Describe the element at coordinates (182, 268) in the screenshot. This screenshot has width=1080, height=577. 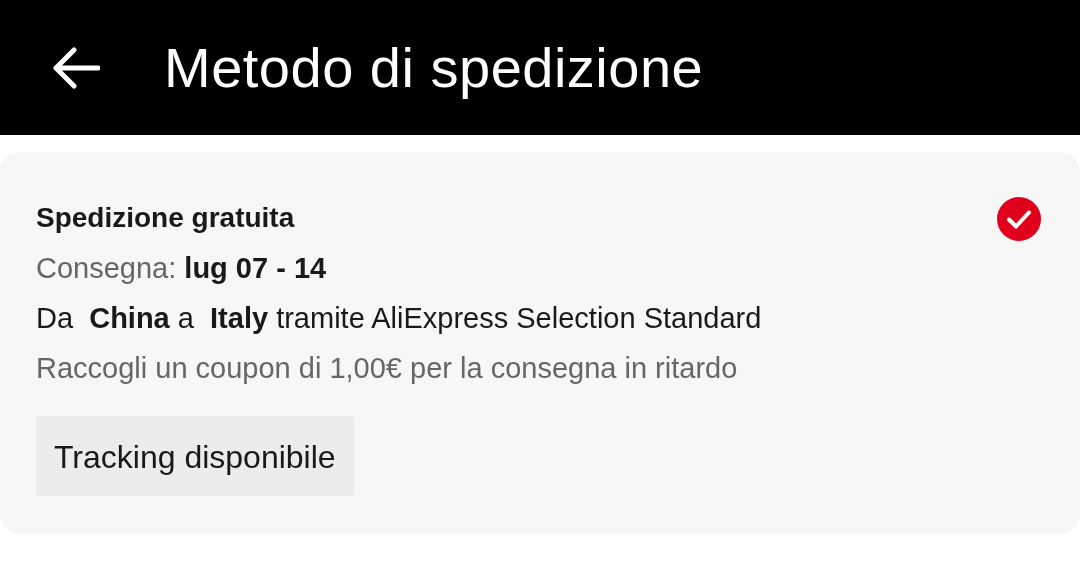
I see `delivery-estimate: Consegna: lug 07 - 14` at that location.